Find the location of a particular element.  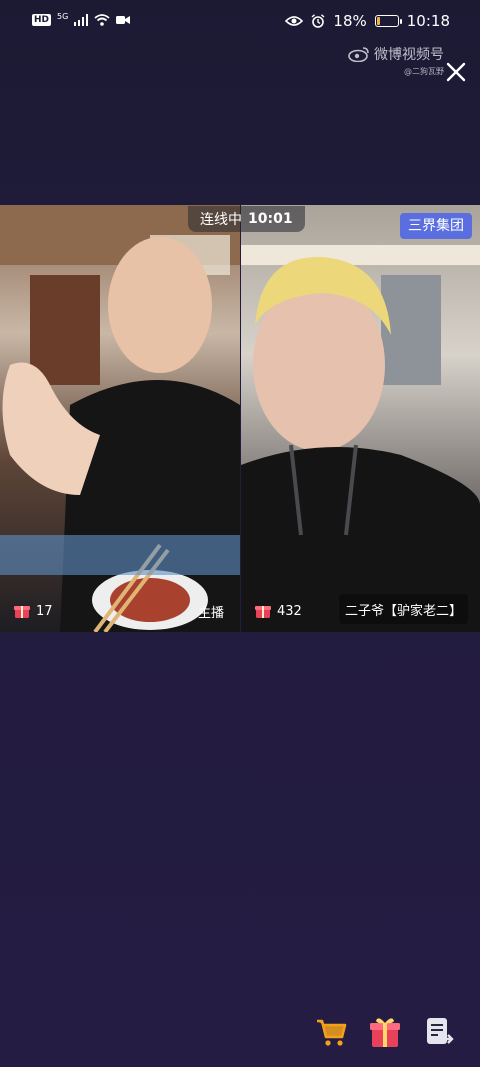

eye-icon is located at coordinates (294, 21).